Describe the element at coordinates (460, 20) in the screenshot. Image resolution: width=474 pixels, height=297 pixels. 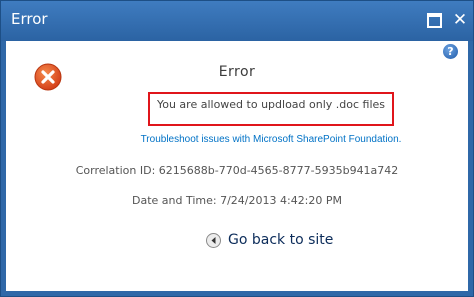
I see `close-icon: ✕` at that location.